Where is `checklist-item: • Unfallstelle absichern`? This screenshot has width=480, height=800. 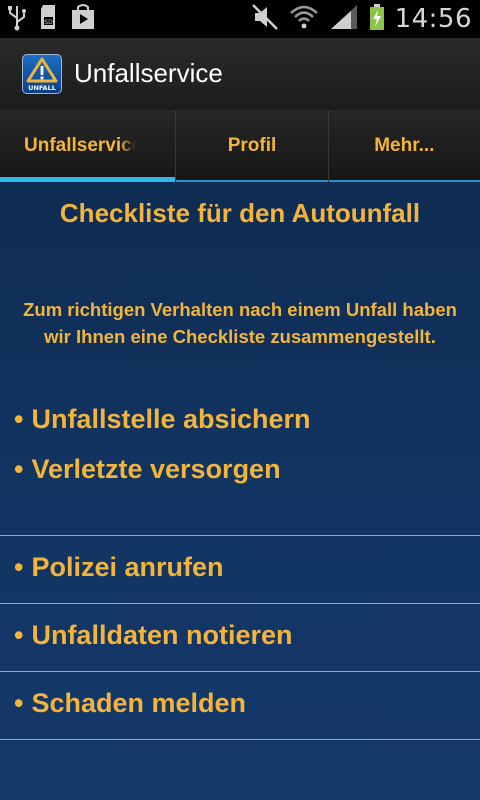
checklist-item: • Unfallstelle absichern is located at coordinates (162, 419).